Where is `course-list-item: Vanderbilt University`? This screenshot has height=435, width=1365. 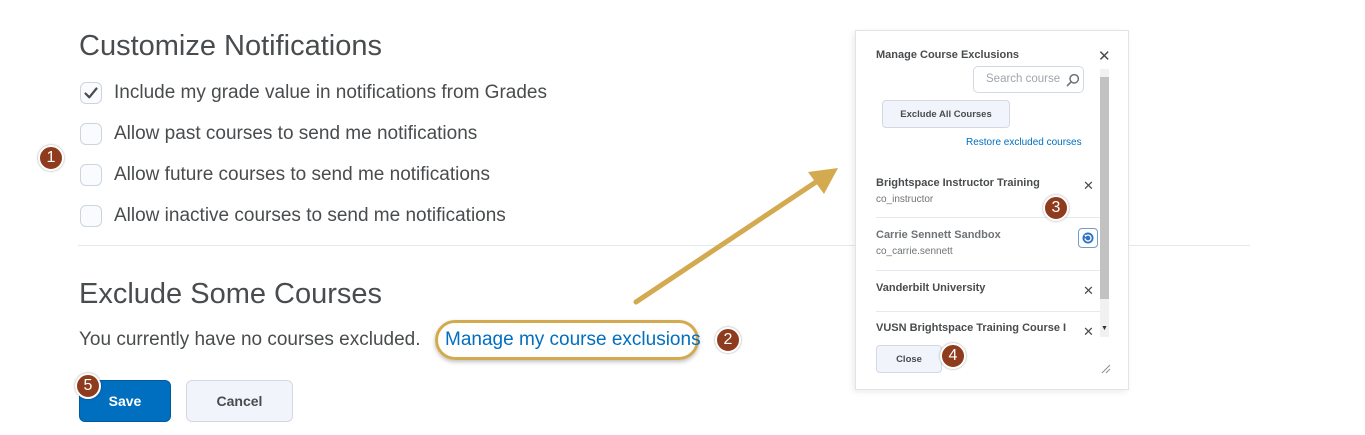 course-list-item: Vanderbilt University is located at coordinates (930, 288).